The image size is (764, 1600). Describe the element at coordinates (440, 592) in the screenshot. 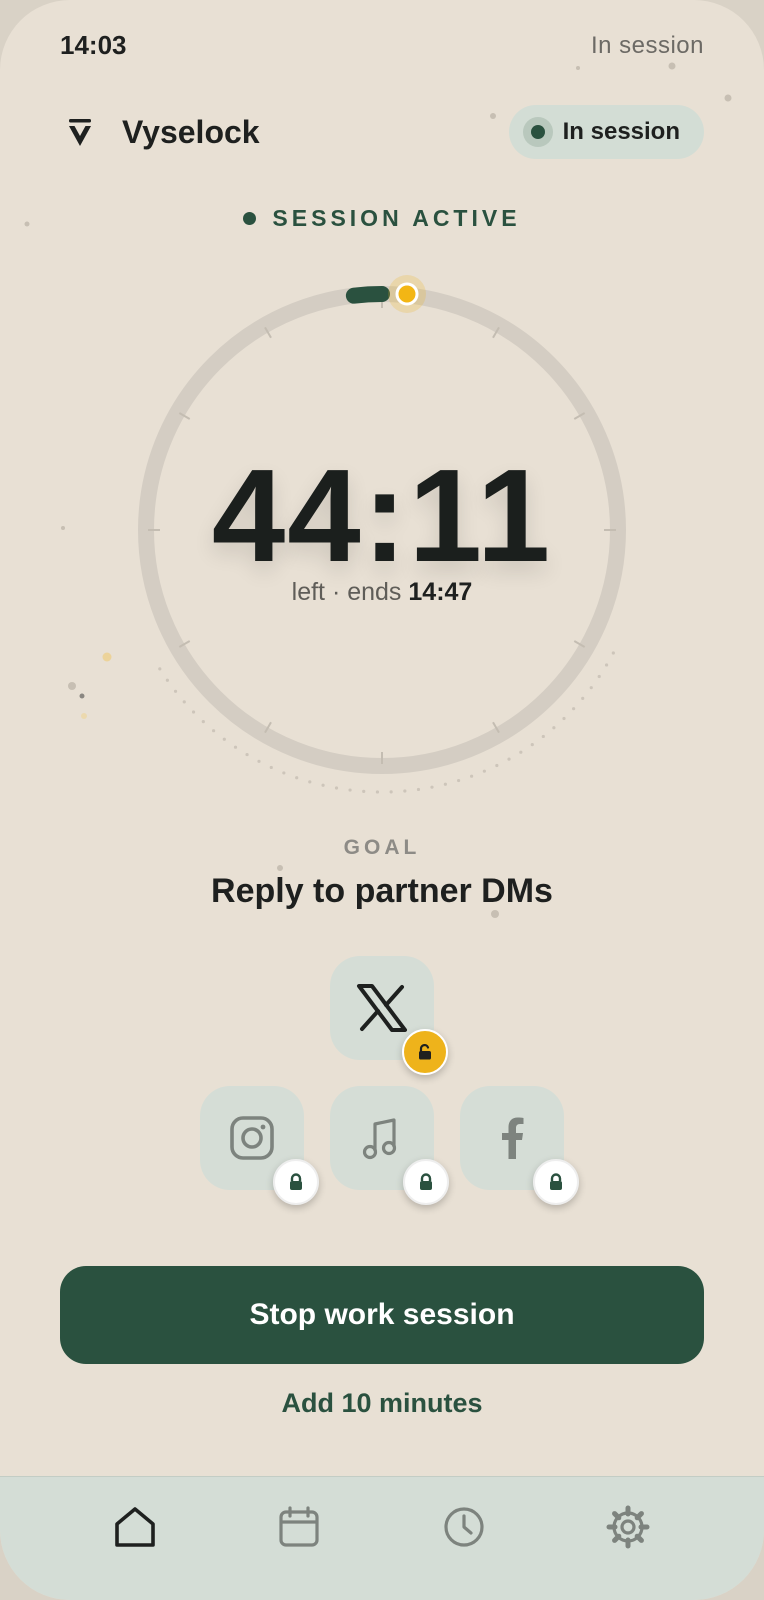

I see `session-end-time: 14:47` at that location.